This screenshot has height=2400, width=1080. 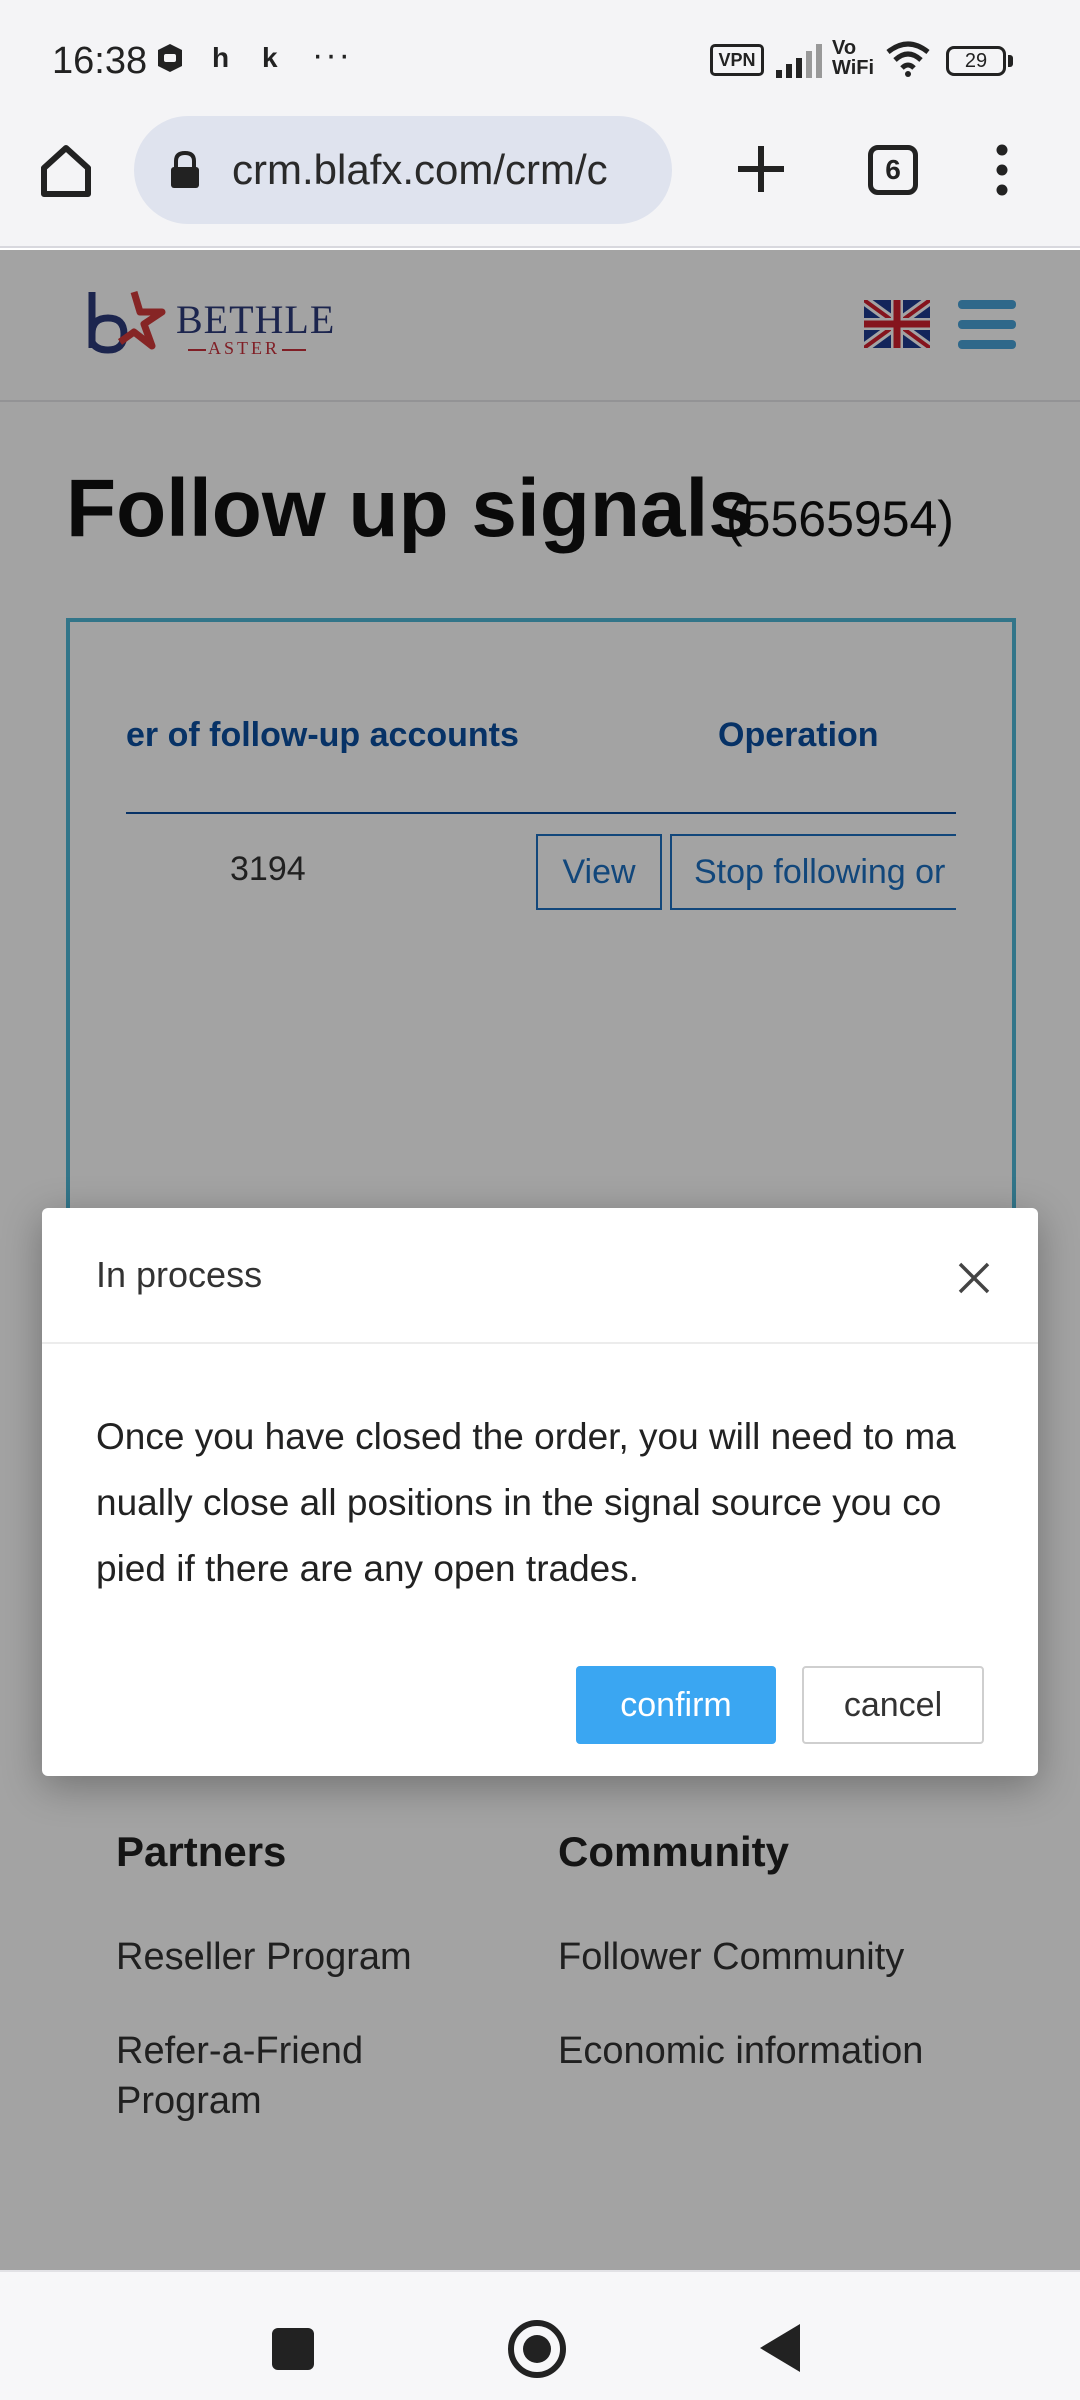 What do you see at coordinates (179, 1274) in the screenshot?
I see `dialog-title: In process` at bounding box center [179, 1274].